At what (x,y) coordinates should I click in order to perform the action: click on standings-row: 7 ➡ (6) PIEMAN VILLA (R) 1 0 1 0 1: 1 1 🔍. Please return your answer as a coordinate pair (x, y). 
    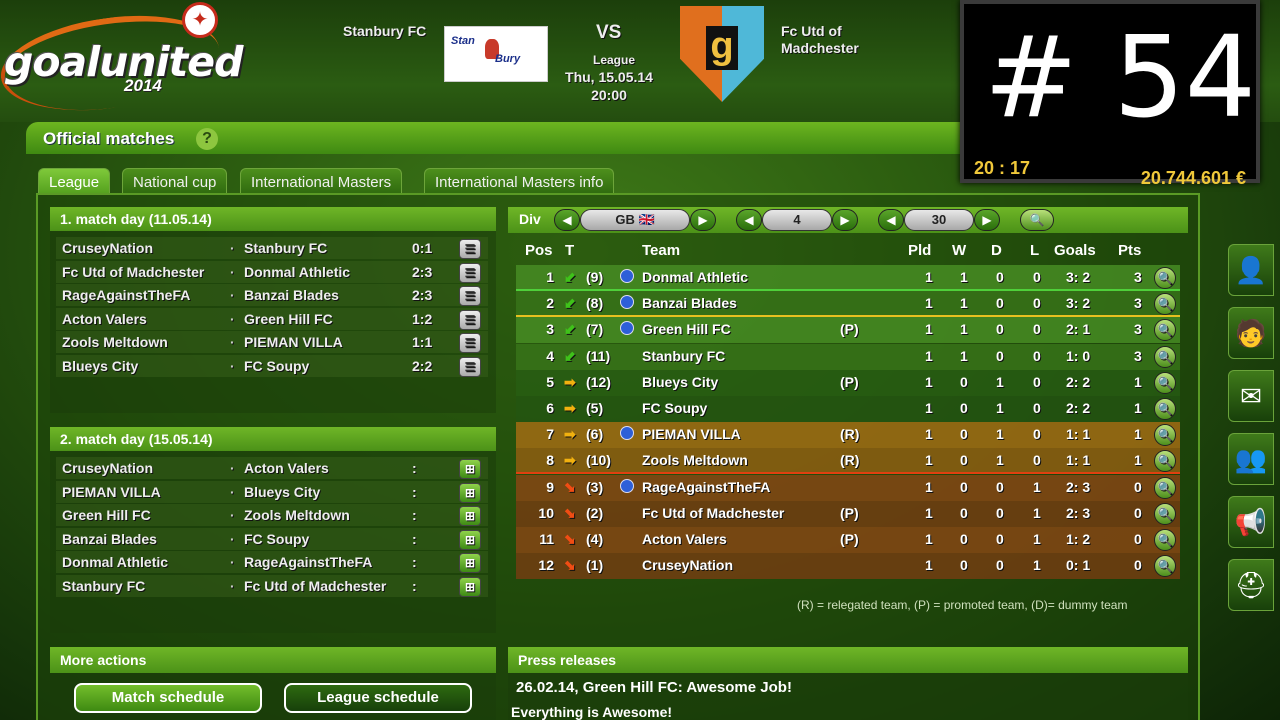
    Looking at the image, I should click on (848, 435).